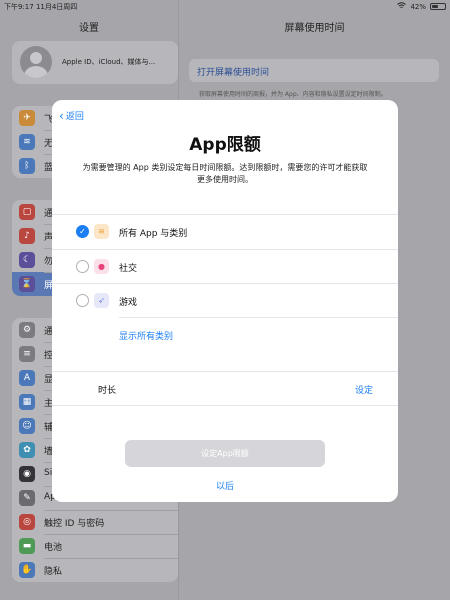 This screenshot has height=600, width=450. Describe the element at coordinates (101, 266) in the screenshot. I see `chat-bubble-icon: ●` at that location.